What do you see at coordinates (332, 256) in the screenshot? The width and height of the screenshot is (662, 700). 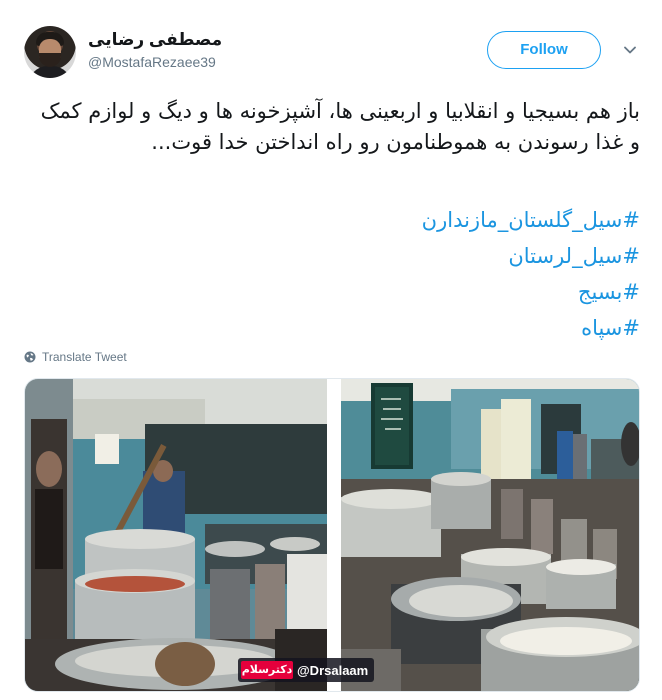 I see `hashtag-link: #سیل_لرستان` at bounding box center [332, 256].